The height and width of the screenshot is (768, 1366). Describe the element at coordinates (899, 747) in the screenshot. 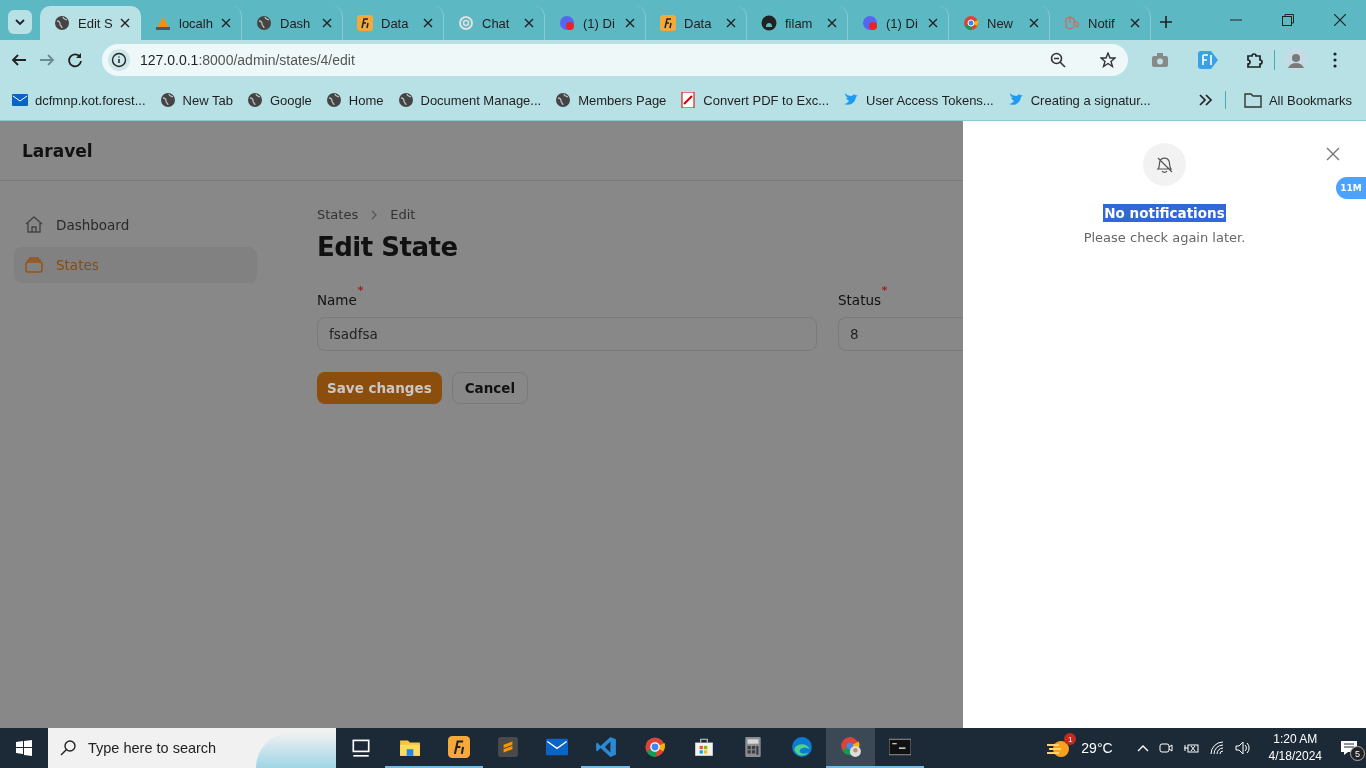

I see `terminal-icon` at that location.